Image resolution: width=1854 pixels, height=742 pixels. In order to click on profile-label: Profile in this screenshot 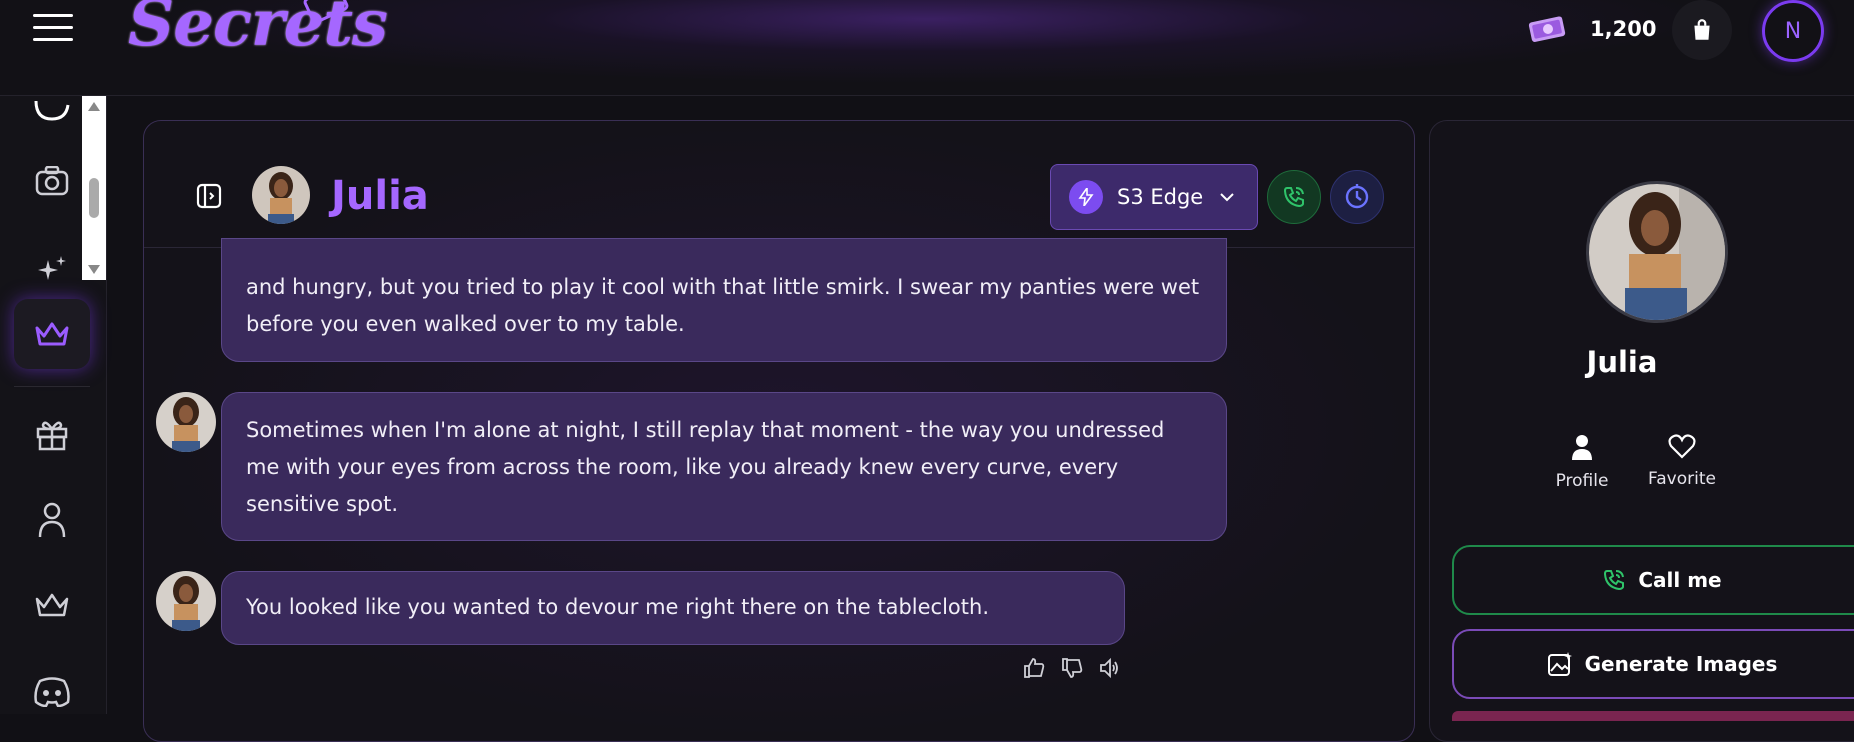, I will do `click(1582, 481)`.